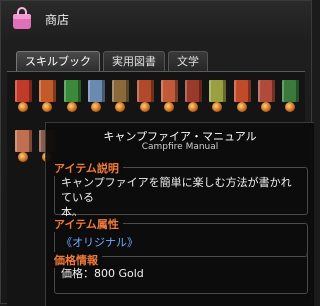  I want to click on tab-literature: 文学, so click(188, 61).